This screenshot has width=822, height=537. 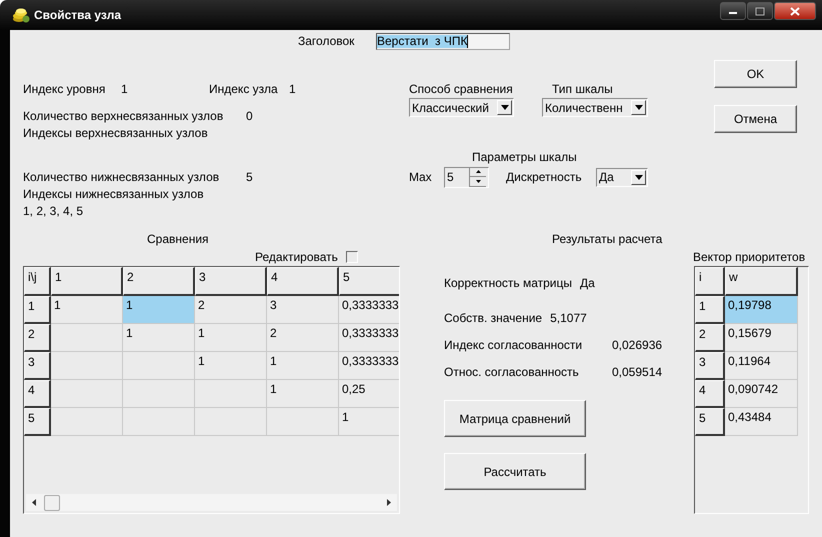 What do you see at coordinates (303, 281) in the screenshot?
I see `column-header: 4` at bounding box center [303, 281].